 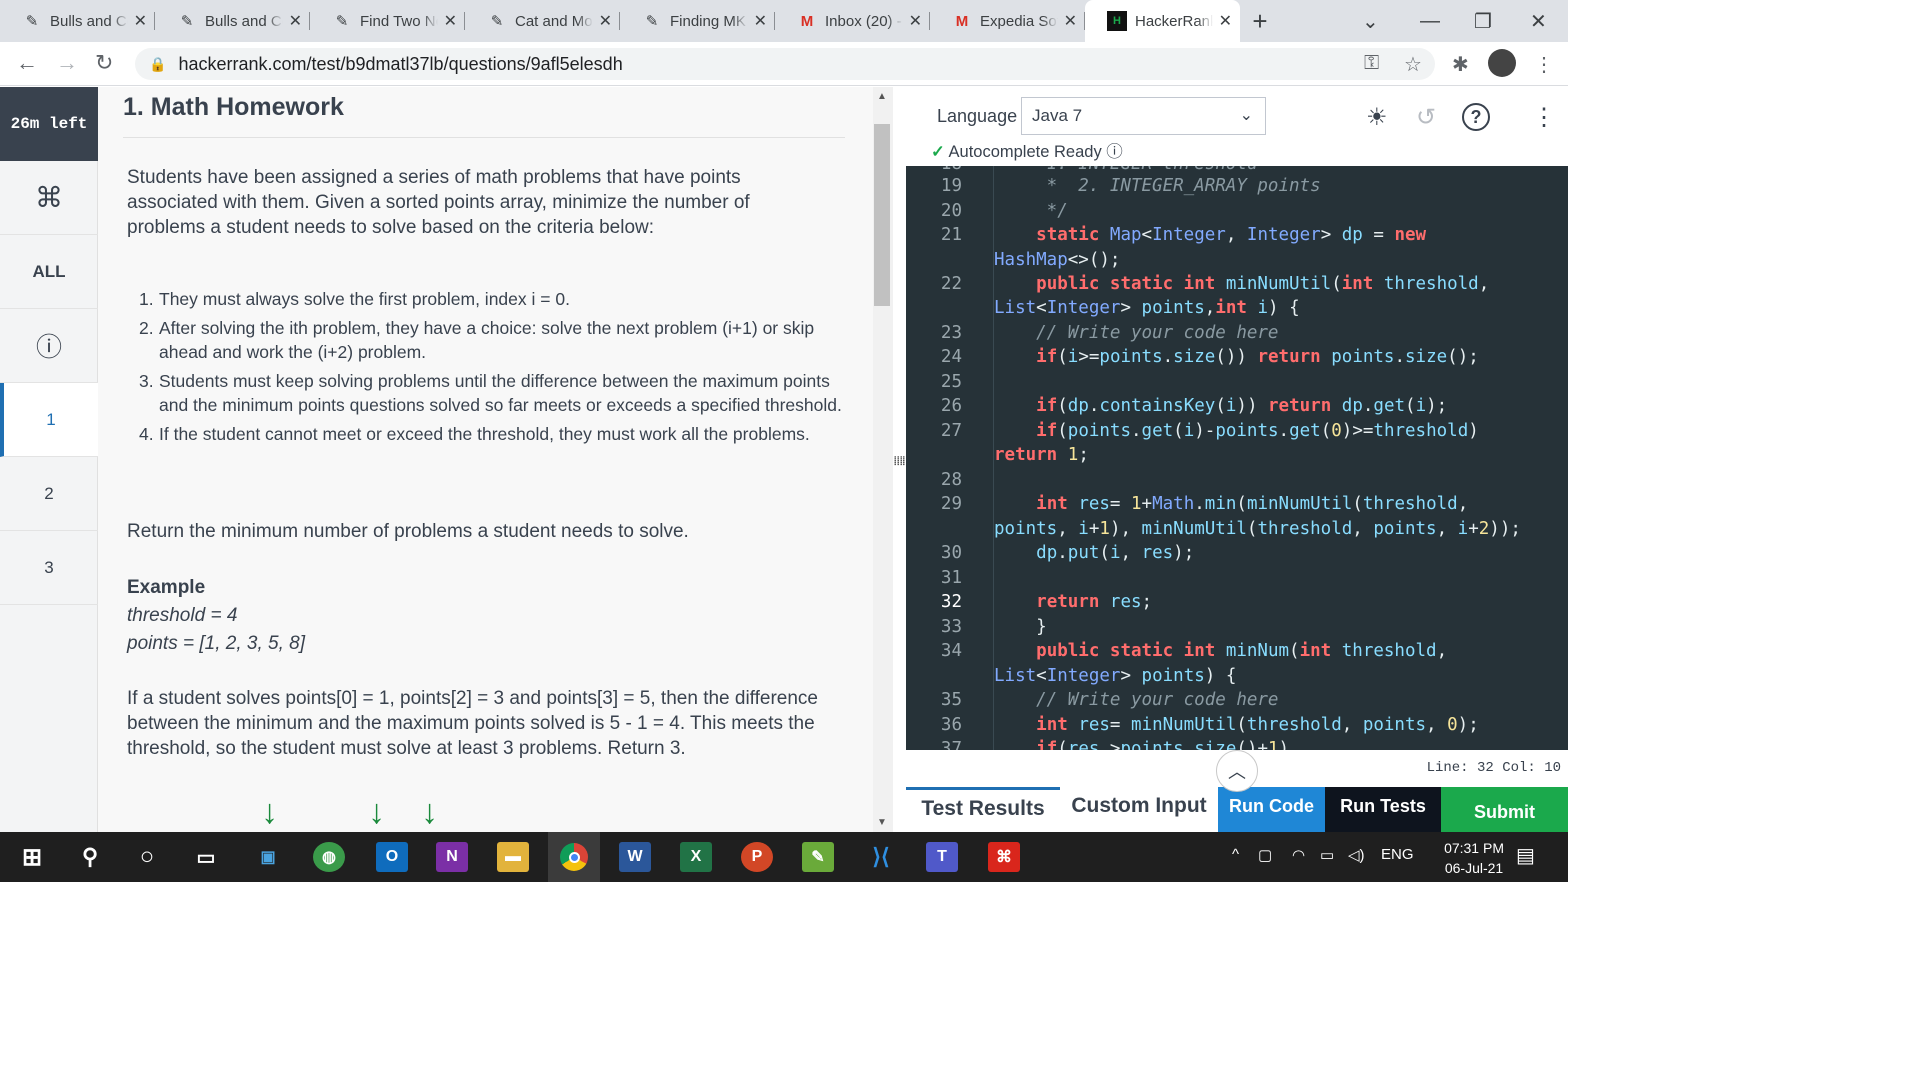 I want to click on panel-resize-handle: ⁞⁞⁞⁞⁞, so click(x=900, y=459).